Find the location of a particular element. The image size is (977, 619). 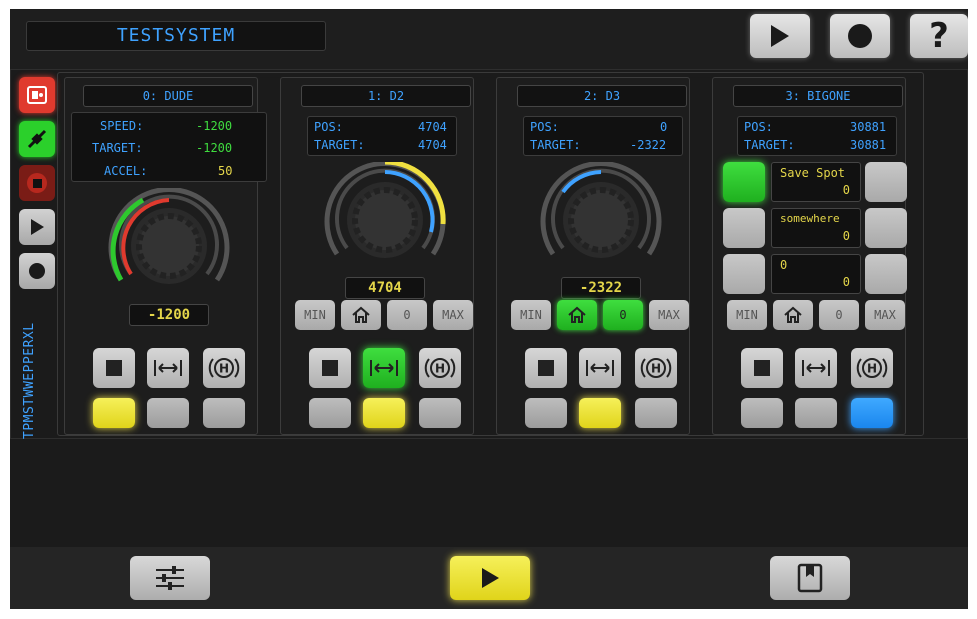

hold-icon: H is located at coordinates (872, 368).